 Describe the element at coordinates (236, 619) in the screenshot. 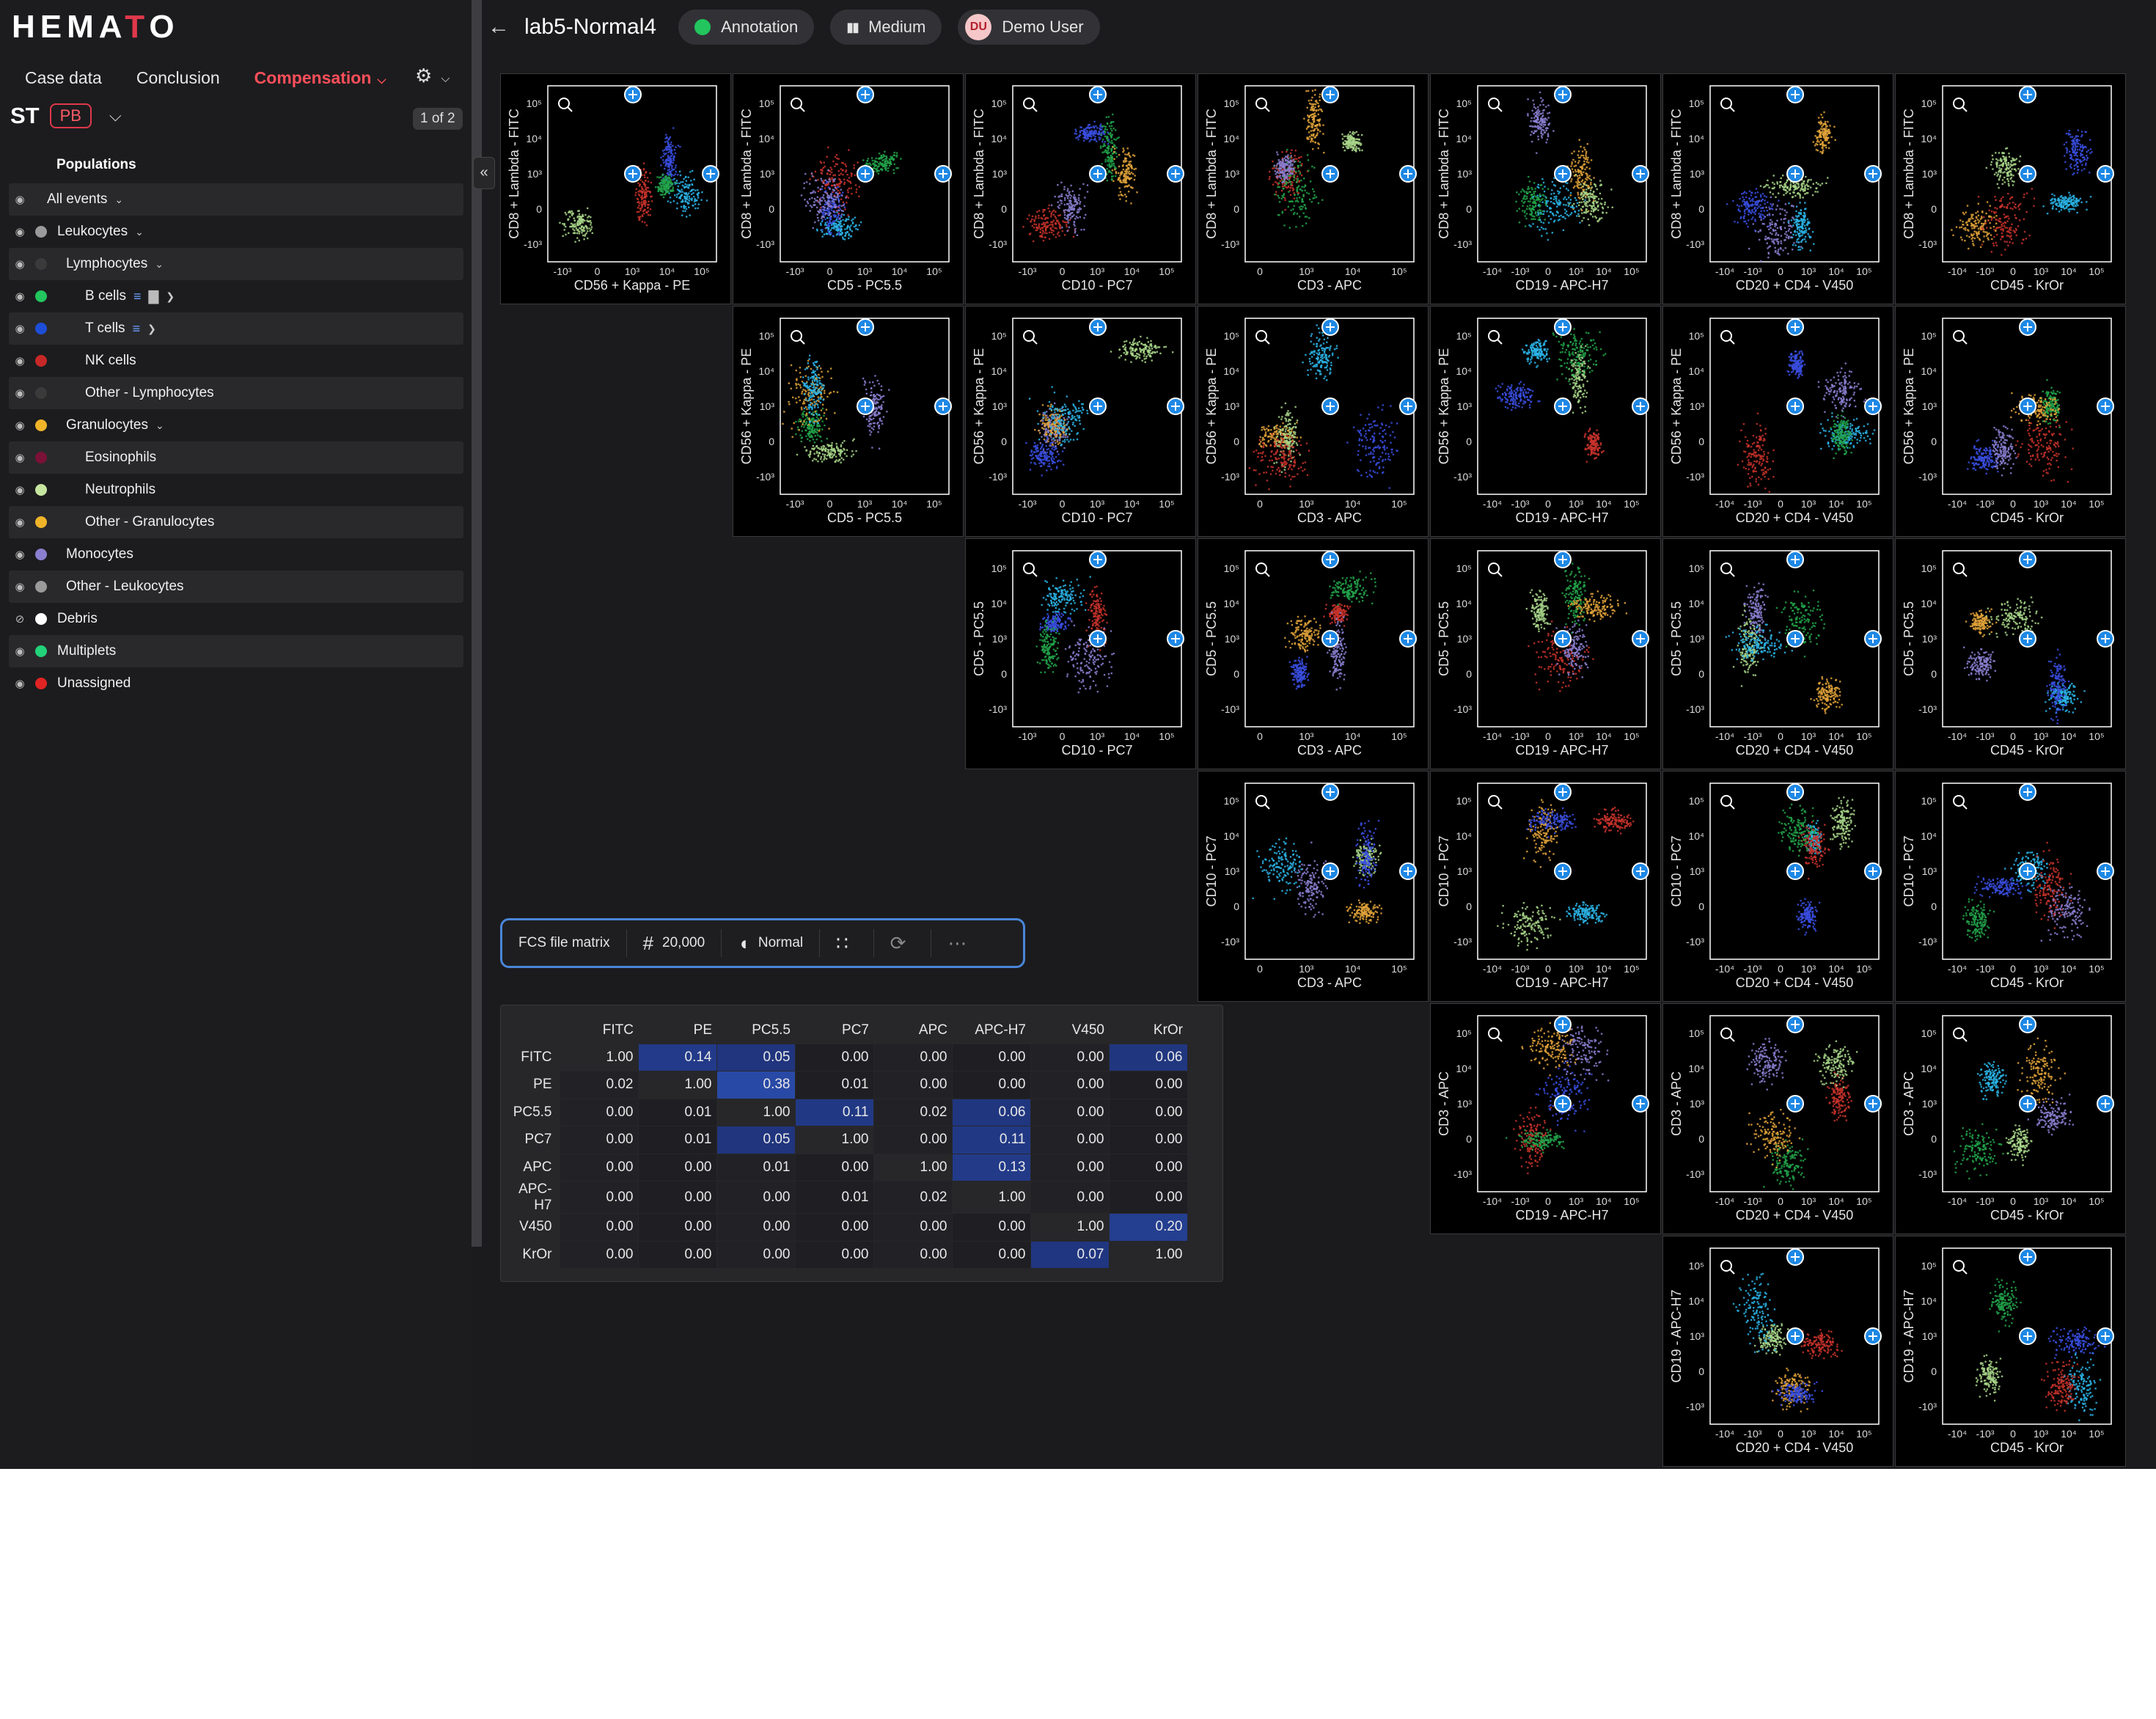

I see `population-row: ⊘ Debris` at that location.